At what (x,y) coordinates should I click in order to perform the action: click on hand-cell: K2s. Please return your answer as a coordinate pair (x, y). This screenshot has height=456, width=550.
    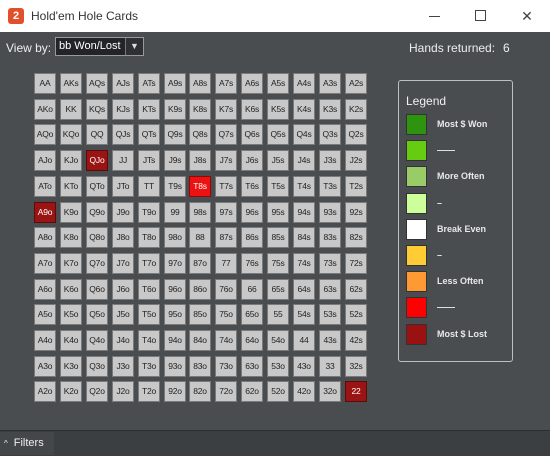
    Looking at the image, I should click on (356, 109).